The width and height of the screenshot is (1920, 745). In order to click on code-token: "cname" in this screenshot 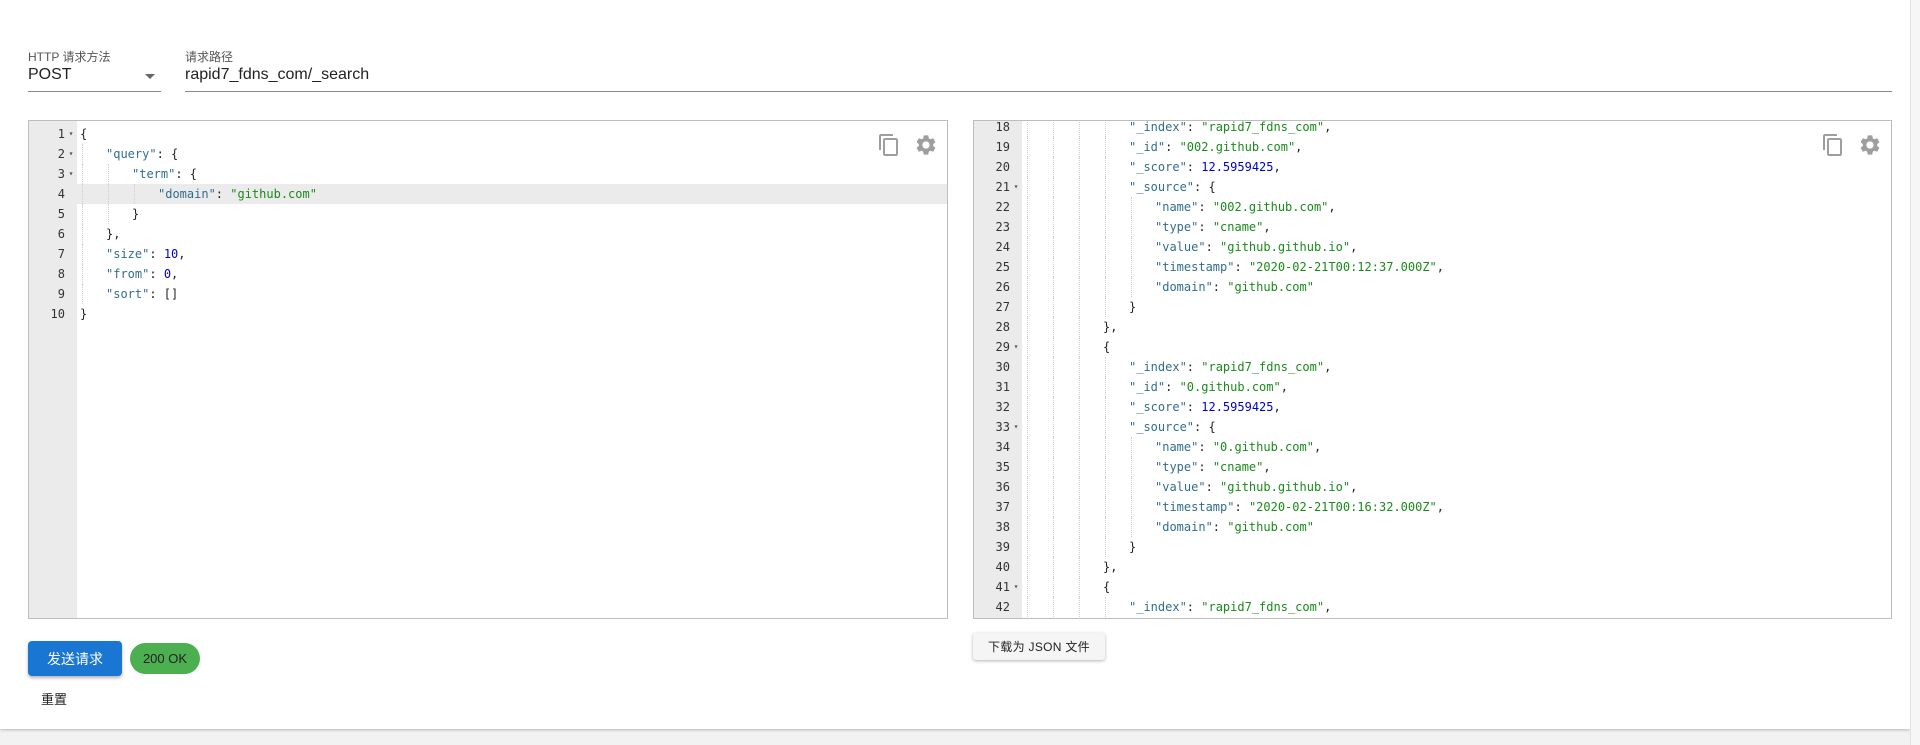, I will do `click(1238, 227)`.